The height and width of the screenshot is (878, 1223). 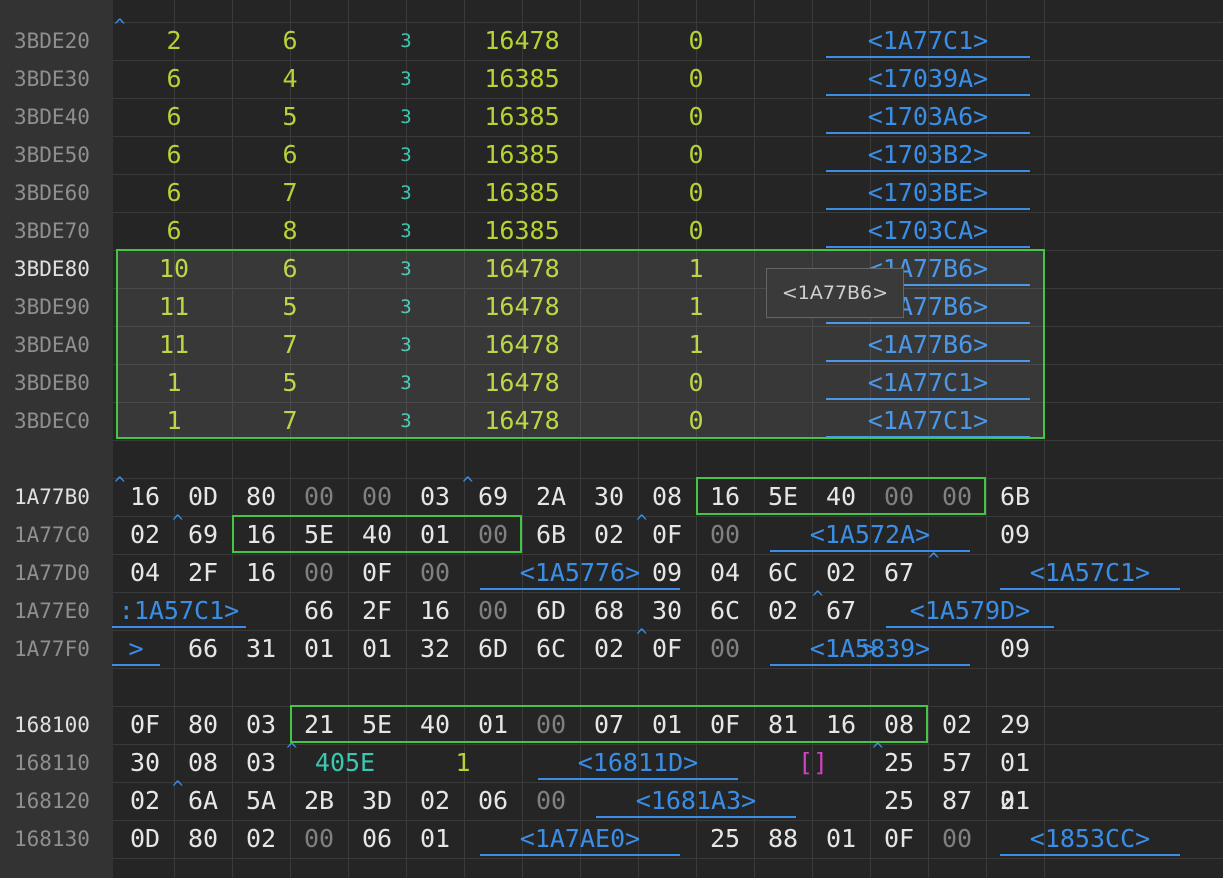 What do you see at coordinates (522, 192) in the screenshot?
I see `record-field: 16385` at bounding box center [522, 192].